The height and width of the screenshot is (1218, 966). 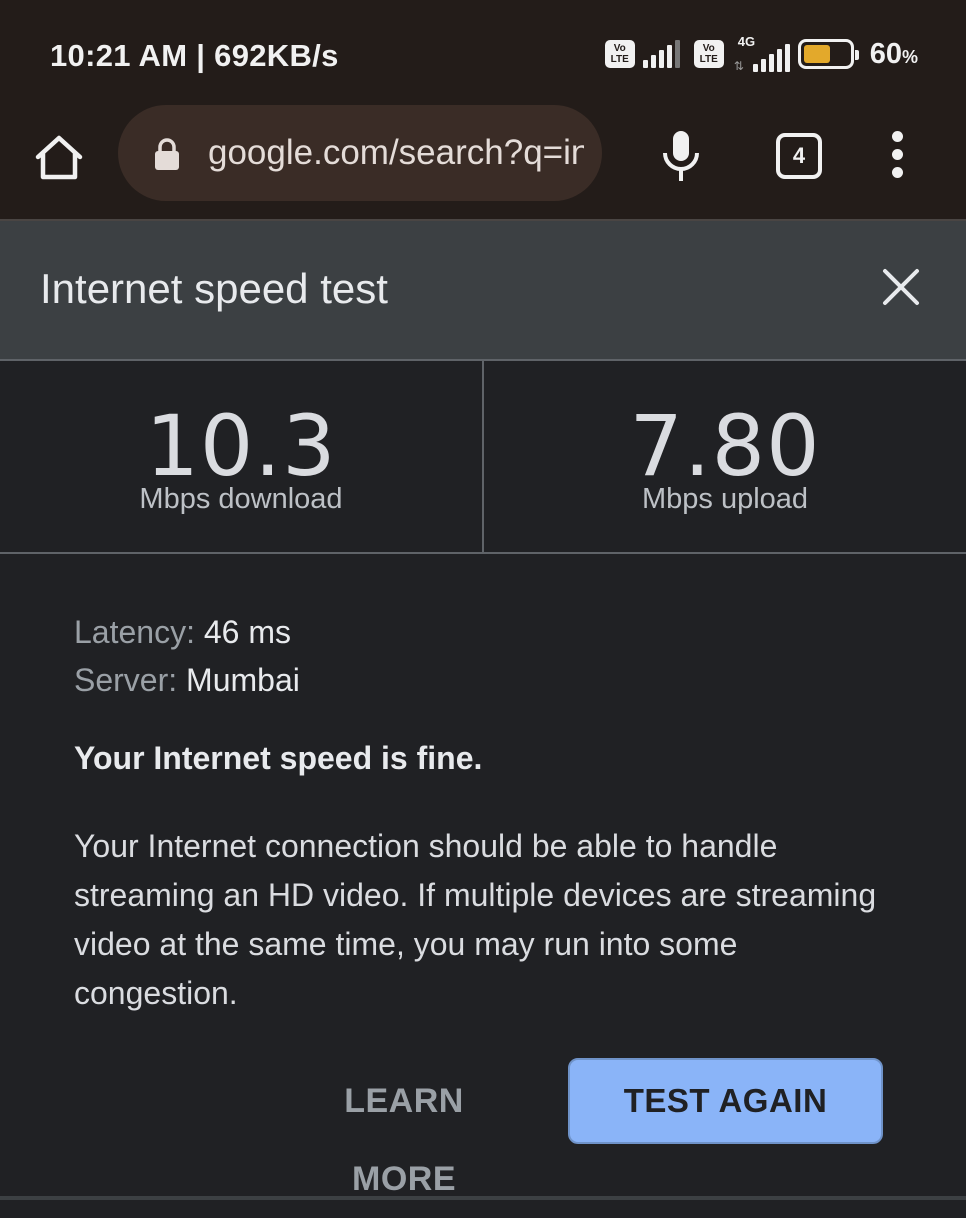 I want to click on battery-percent-suffix: %, so click(x=909, y=56).